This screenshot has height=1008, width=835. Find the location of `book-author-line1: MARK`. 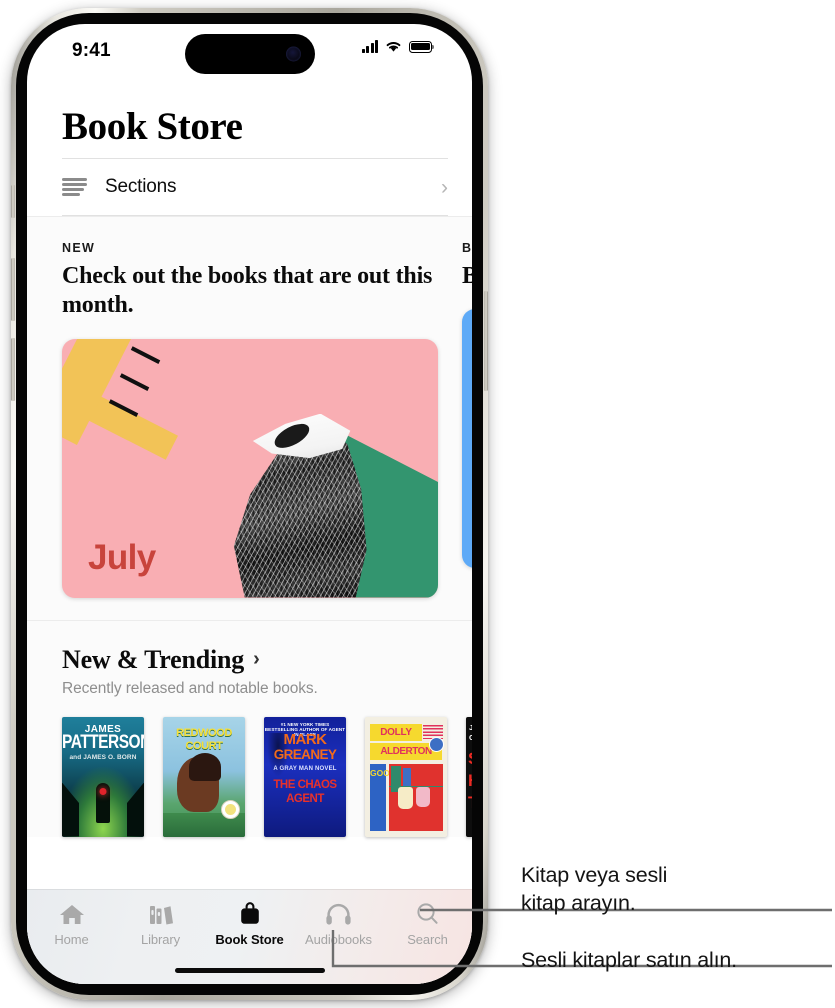

book-author-line1: MARK is located at coordinates (305, 739).